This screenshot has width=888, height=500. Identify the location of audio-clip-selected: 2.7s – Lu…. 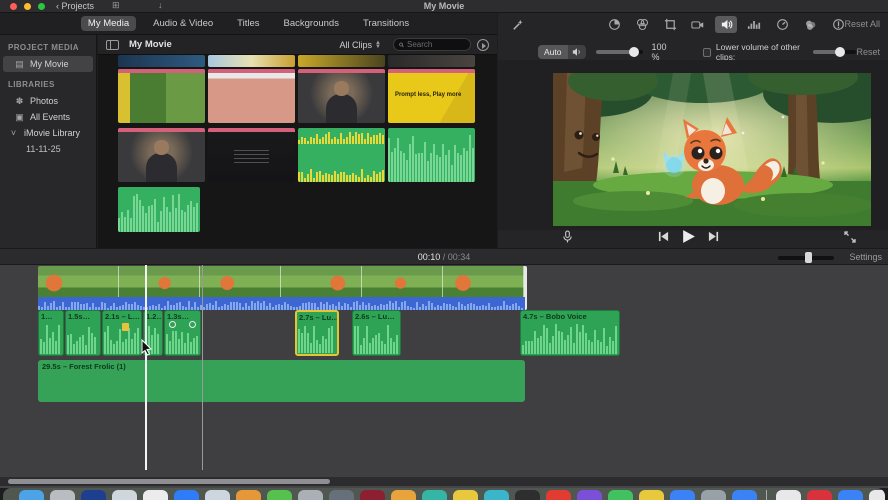
(317, 333).